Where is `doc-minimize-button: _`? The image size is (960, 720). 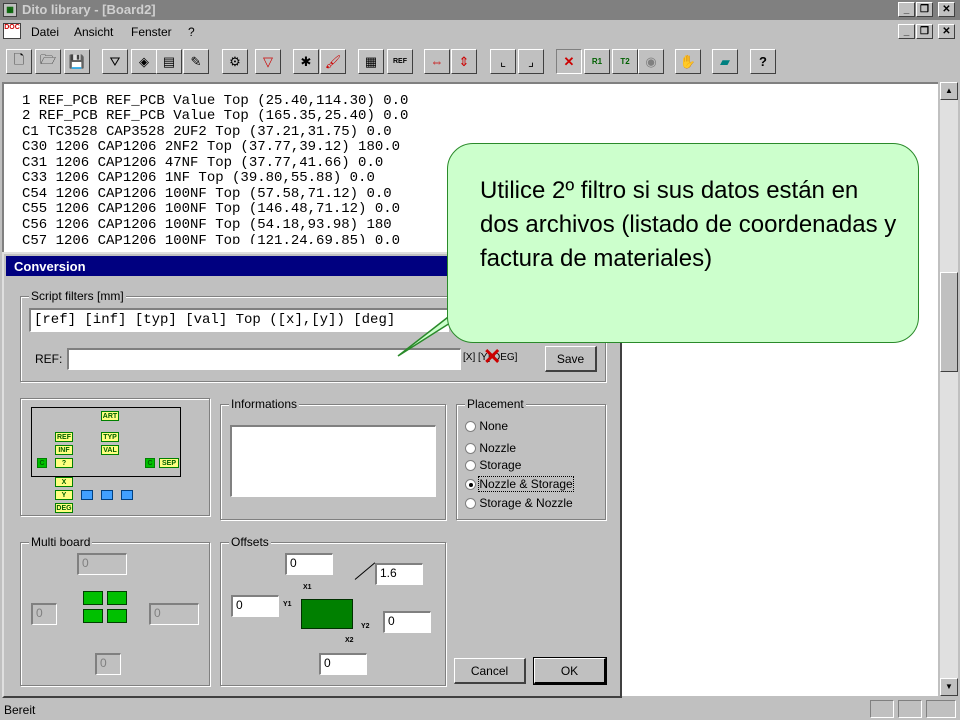 doc-minimize-button: _ is located at coordinates (906, 31).